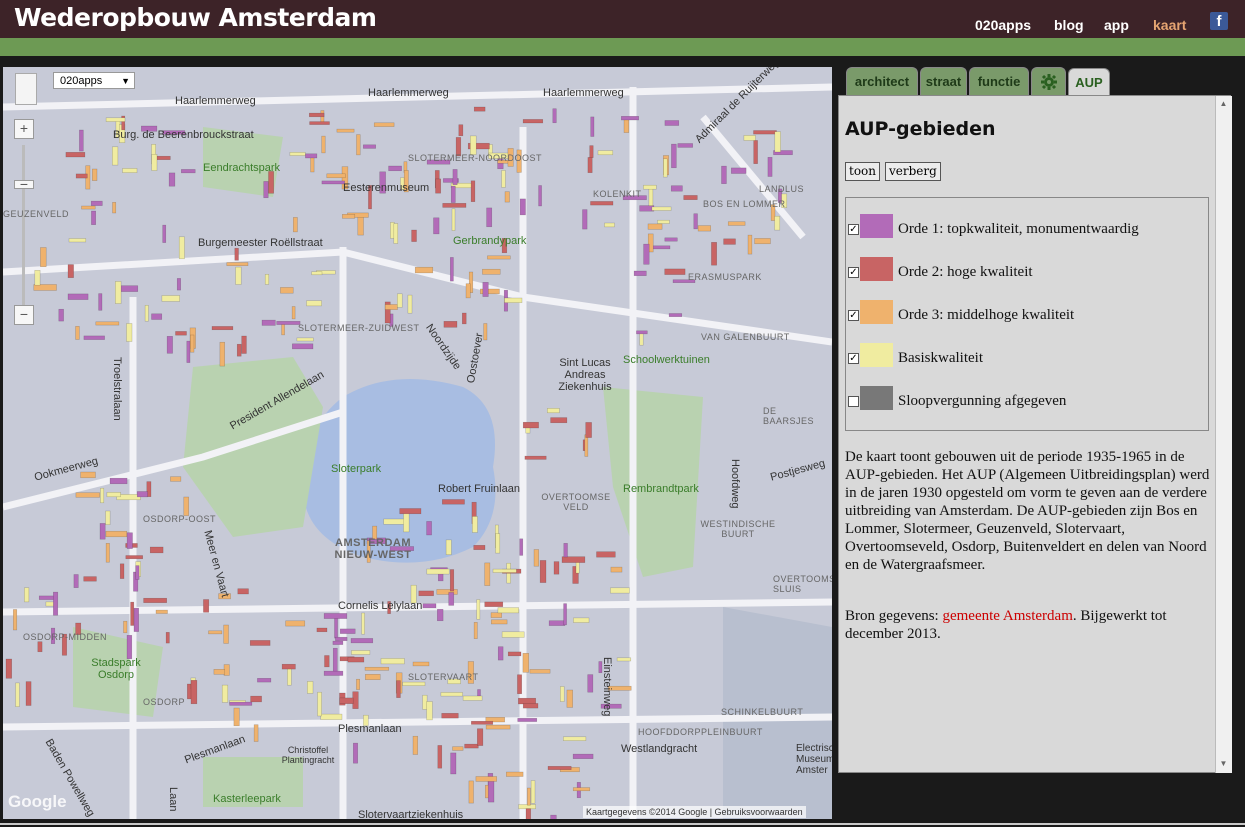 This screenshot has width=1245, height=827. I want to click on checkbox-orde1: ✓, so click(853, 229).